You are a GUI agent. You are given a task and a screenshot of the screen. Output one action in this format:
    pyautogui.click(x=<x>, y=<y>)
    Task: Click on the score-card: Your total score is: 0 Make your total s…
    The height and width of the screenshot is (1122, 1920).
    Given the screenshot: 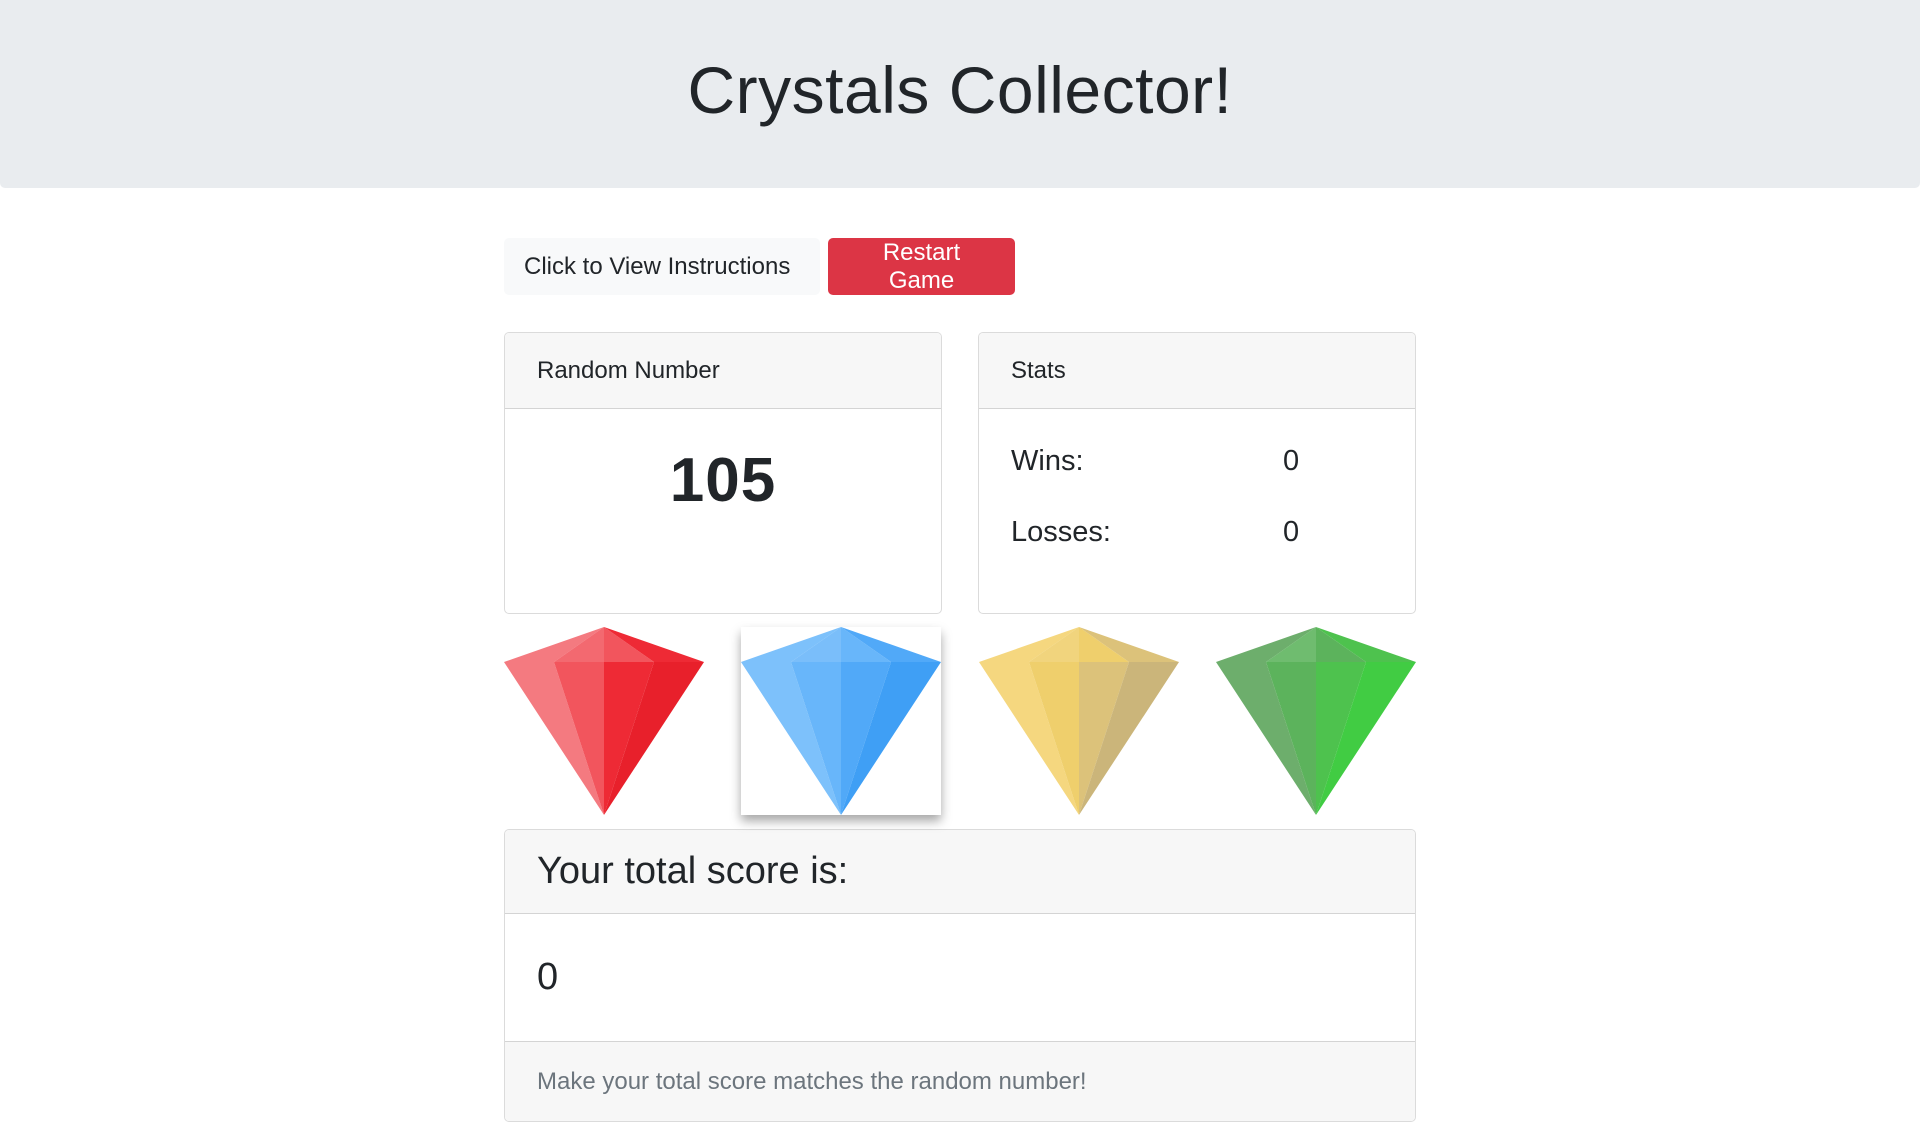 What is the action you would take?
    pyautogui.click(x=960, y=975)
    